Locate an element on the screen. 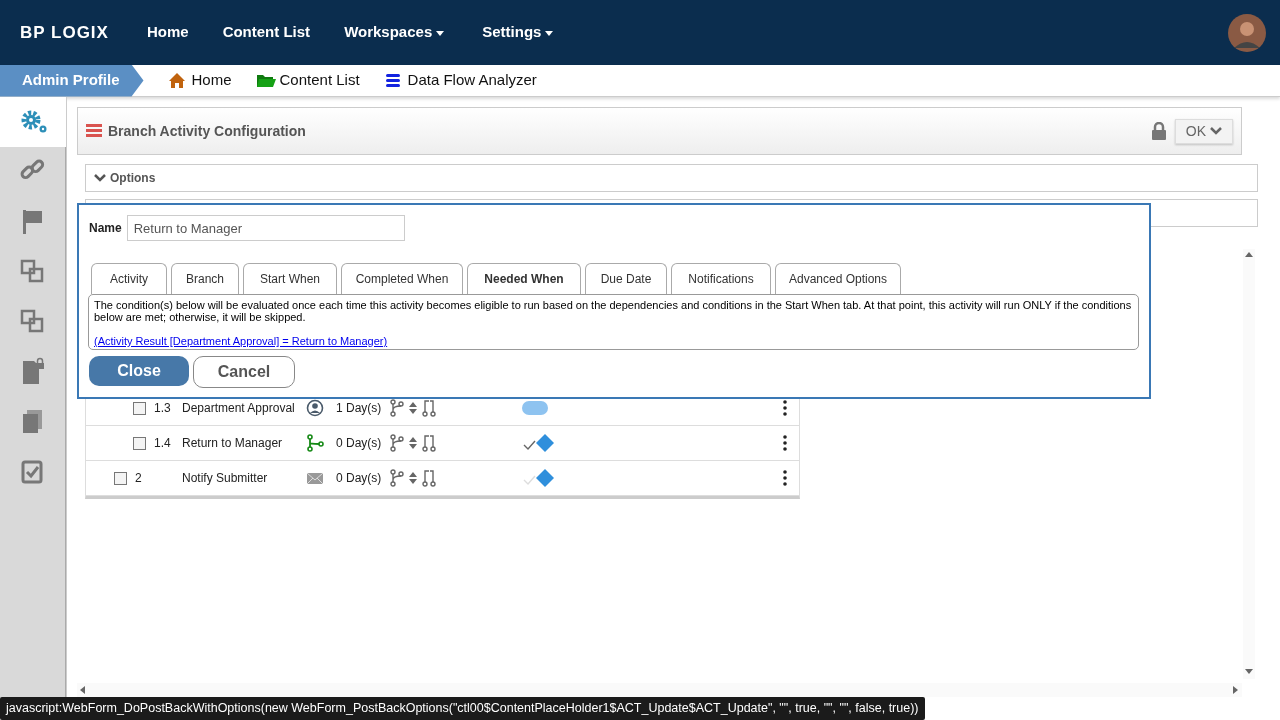 The image size is (1280, 720). name-label: Name is located at coordinates (105, 228).